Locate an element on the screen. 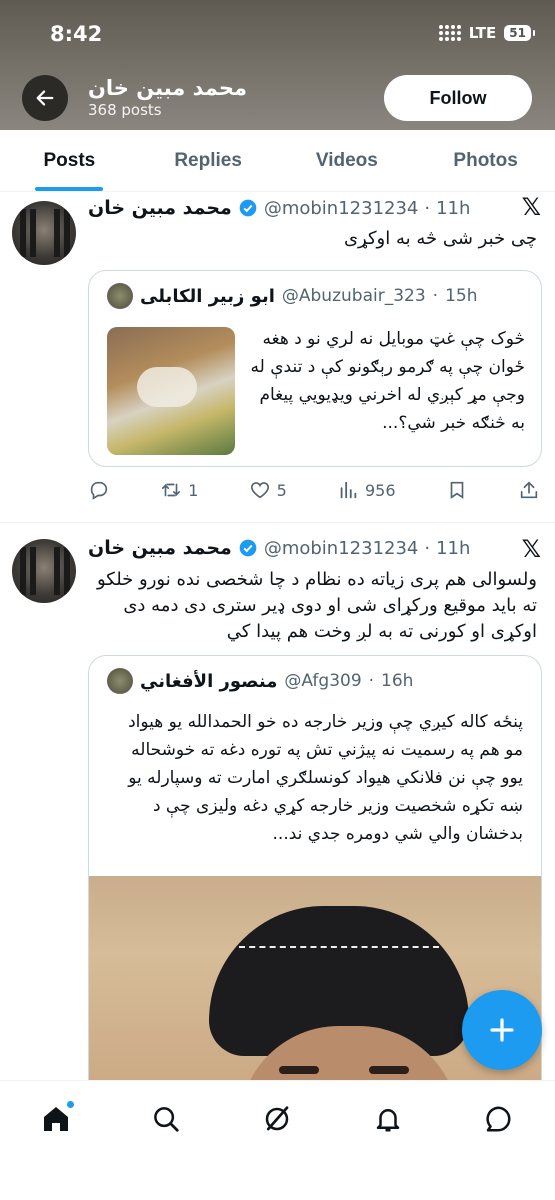  quote-author: منصور الأفغاني is located at coordinates (209, 681).